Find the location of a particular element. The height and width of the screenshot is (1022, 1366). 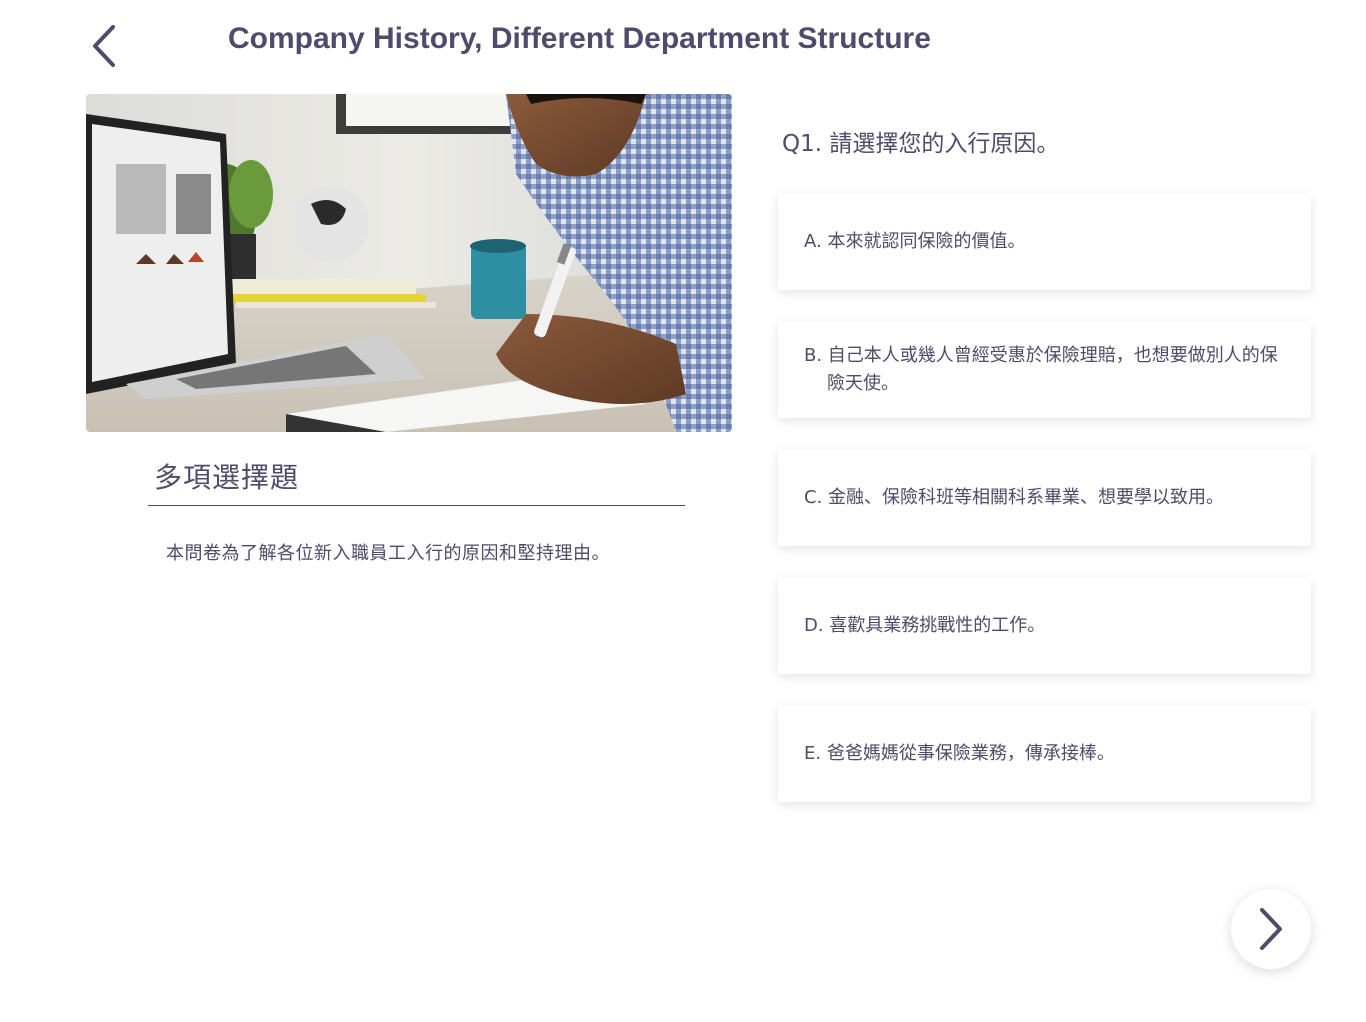

option-label: B. 自己本人或幾人曾經受惠於保險理賠，也想要做別人的保險天使。 is located at coordinates (1041, 369).